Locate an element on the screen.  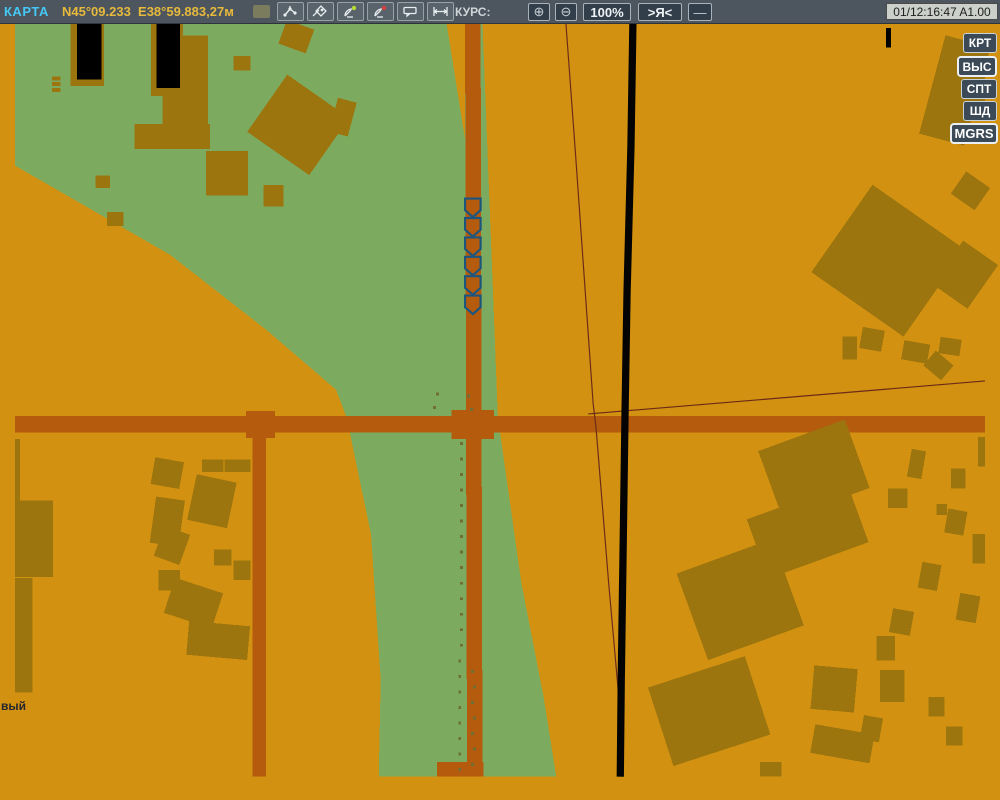
side-button-krt: КРТ is located at coordinates (980, 43).